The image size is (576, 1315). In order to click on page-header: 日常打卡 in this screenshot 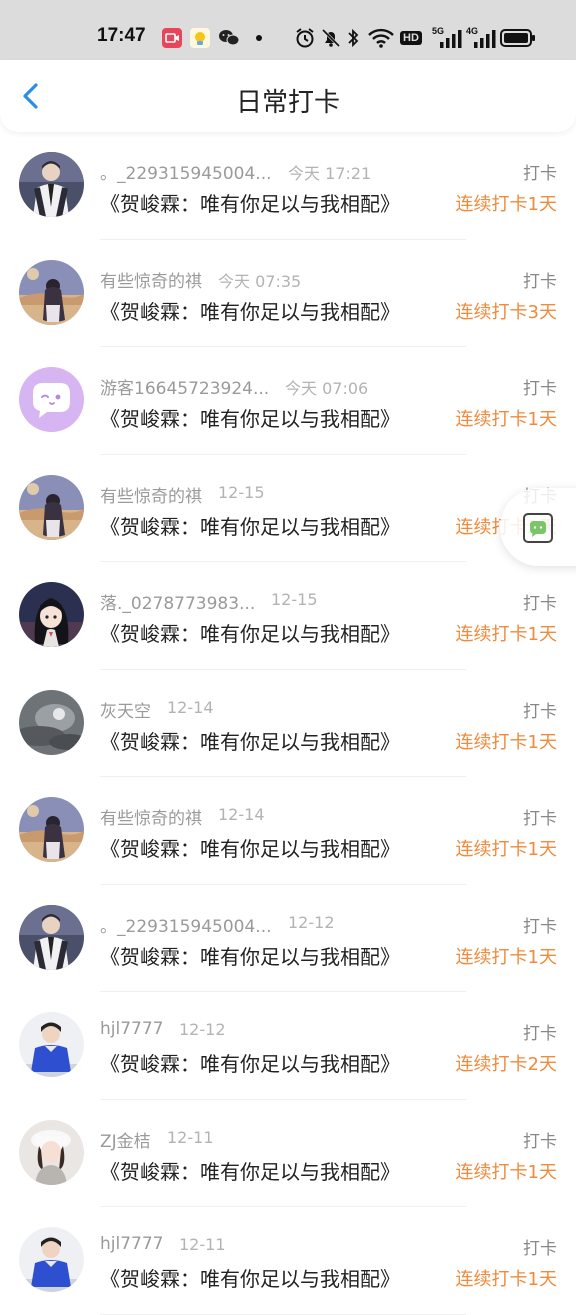, I will do `click(288, 96)`.